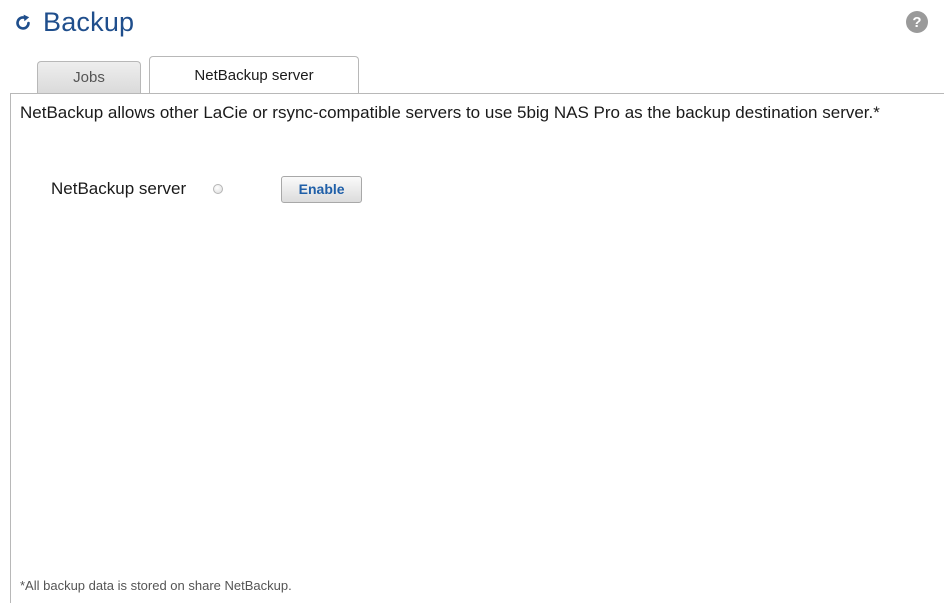 Image resolution: width=944 pixels, height=603 pixels. What do you see at coordinates (119, 188) in the screenshot?
I see `netbackup-server-label: NetBackup server` at bounding box center [119, 188].